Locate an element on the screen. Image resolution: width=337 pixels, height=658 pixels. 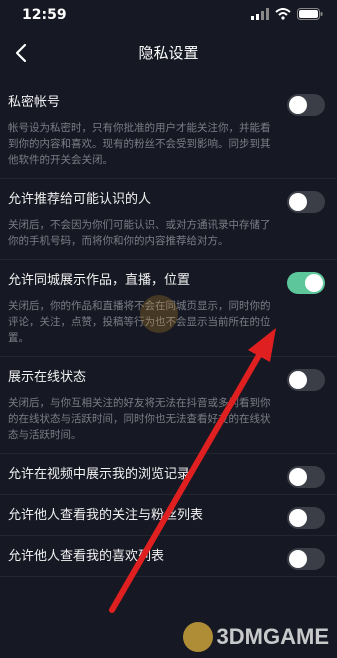
likes-list-toggle is located at coordinates (306, 559).